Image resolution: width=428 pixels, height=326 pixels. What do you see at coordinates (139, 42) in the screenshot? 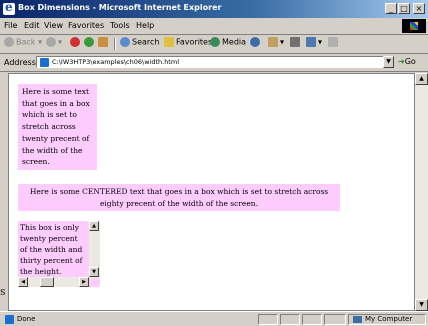
I see `search-button: Search` at bounding box center [139, 42].